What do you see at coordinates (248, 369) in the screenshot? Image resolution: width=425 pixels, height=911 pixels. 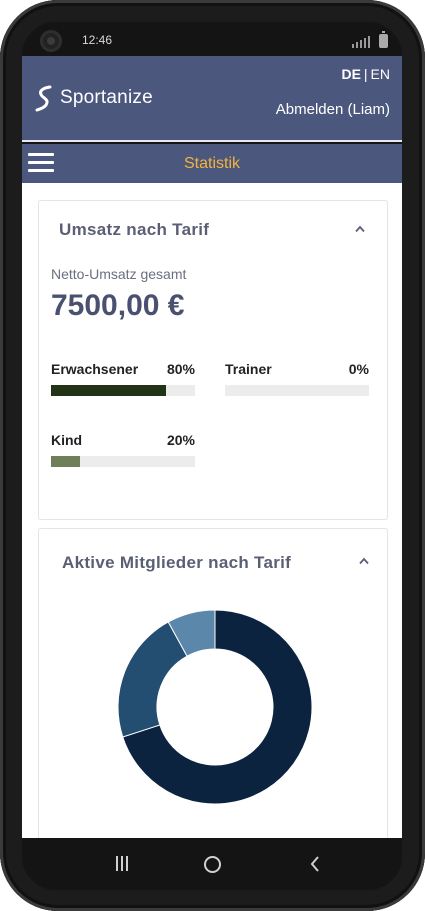 I see `tariff-name: Trainer` at bounding box center [248, 369].